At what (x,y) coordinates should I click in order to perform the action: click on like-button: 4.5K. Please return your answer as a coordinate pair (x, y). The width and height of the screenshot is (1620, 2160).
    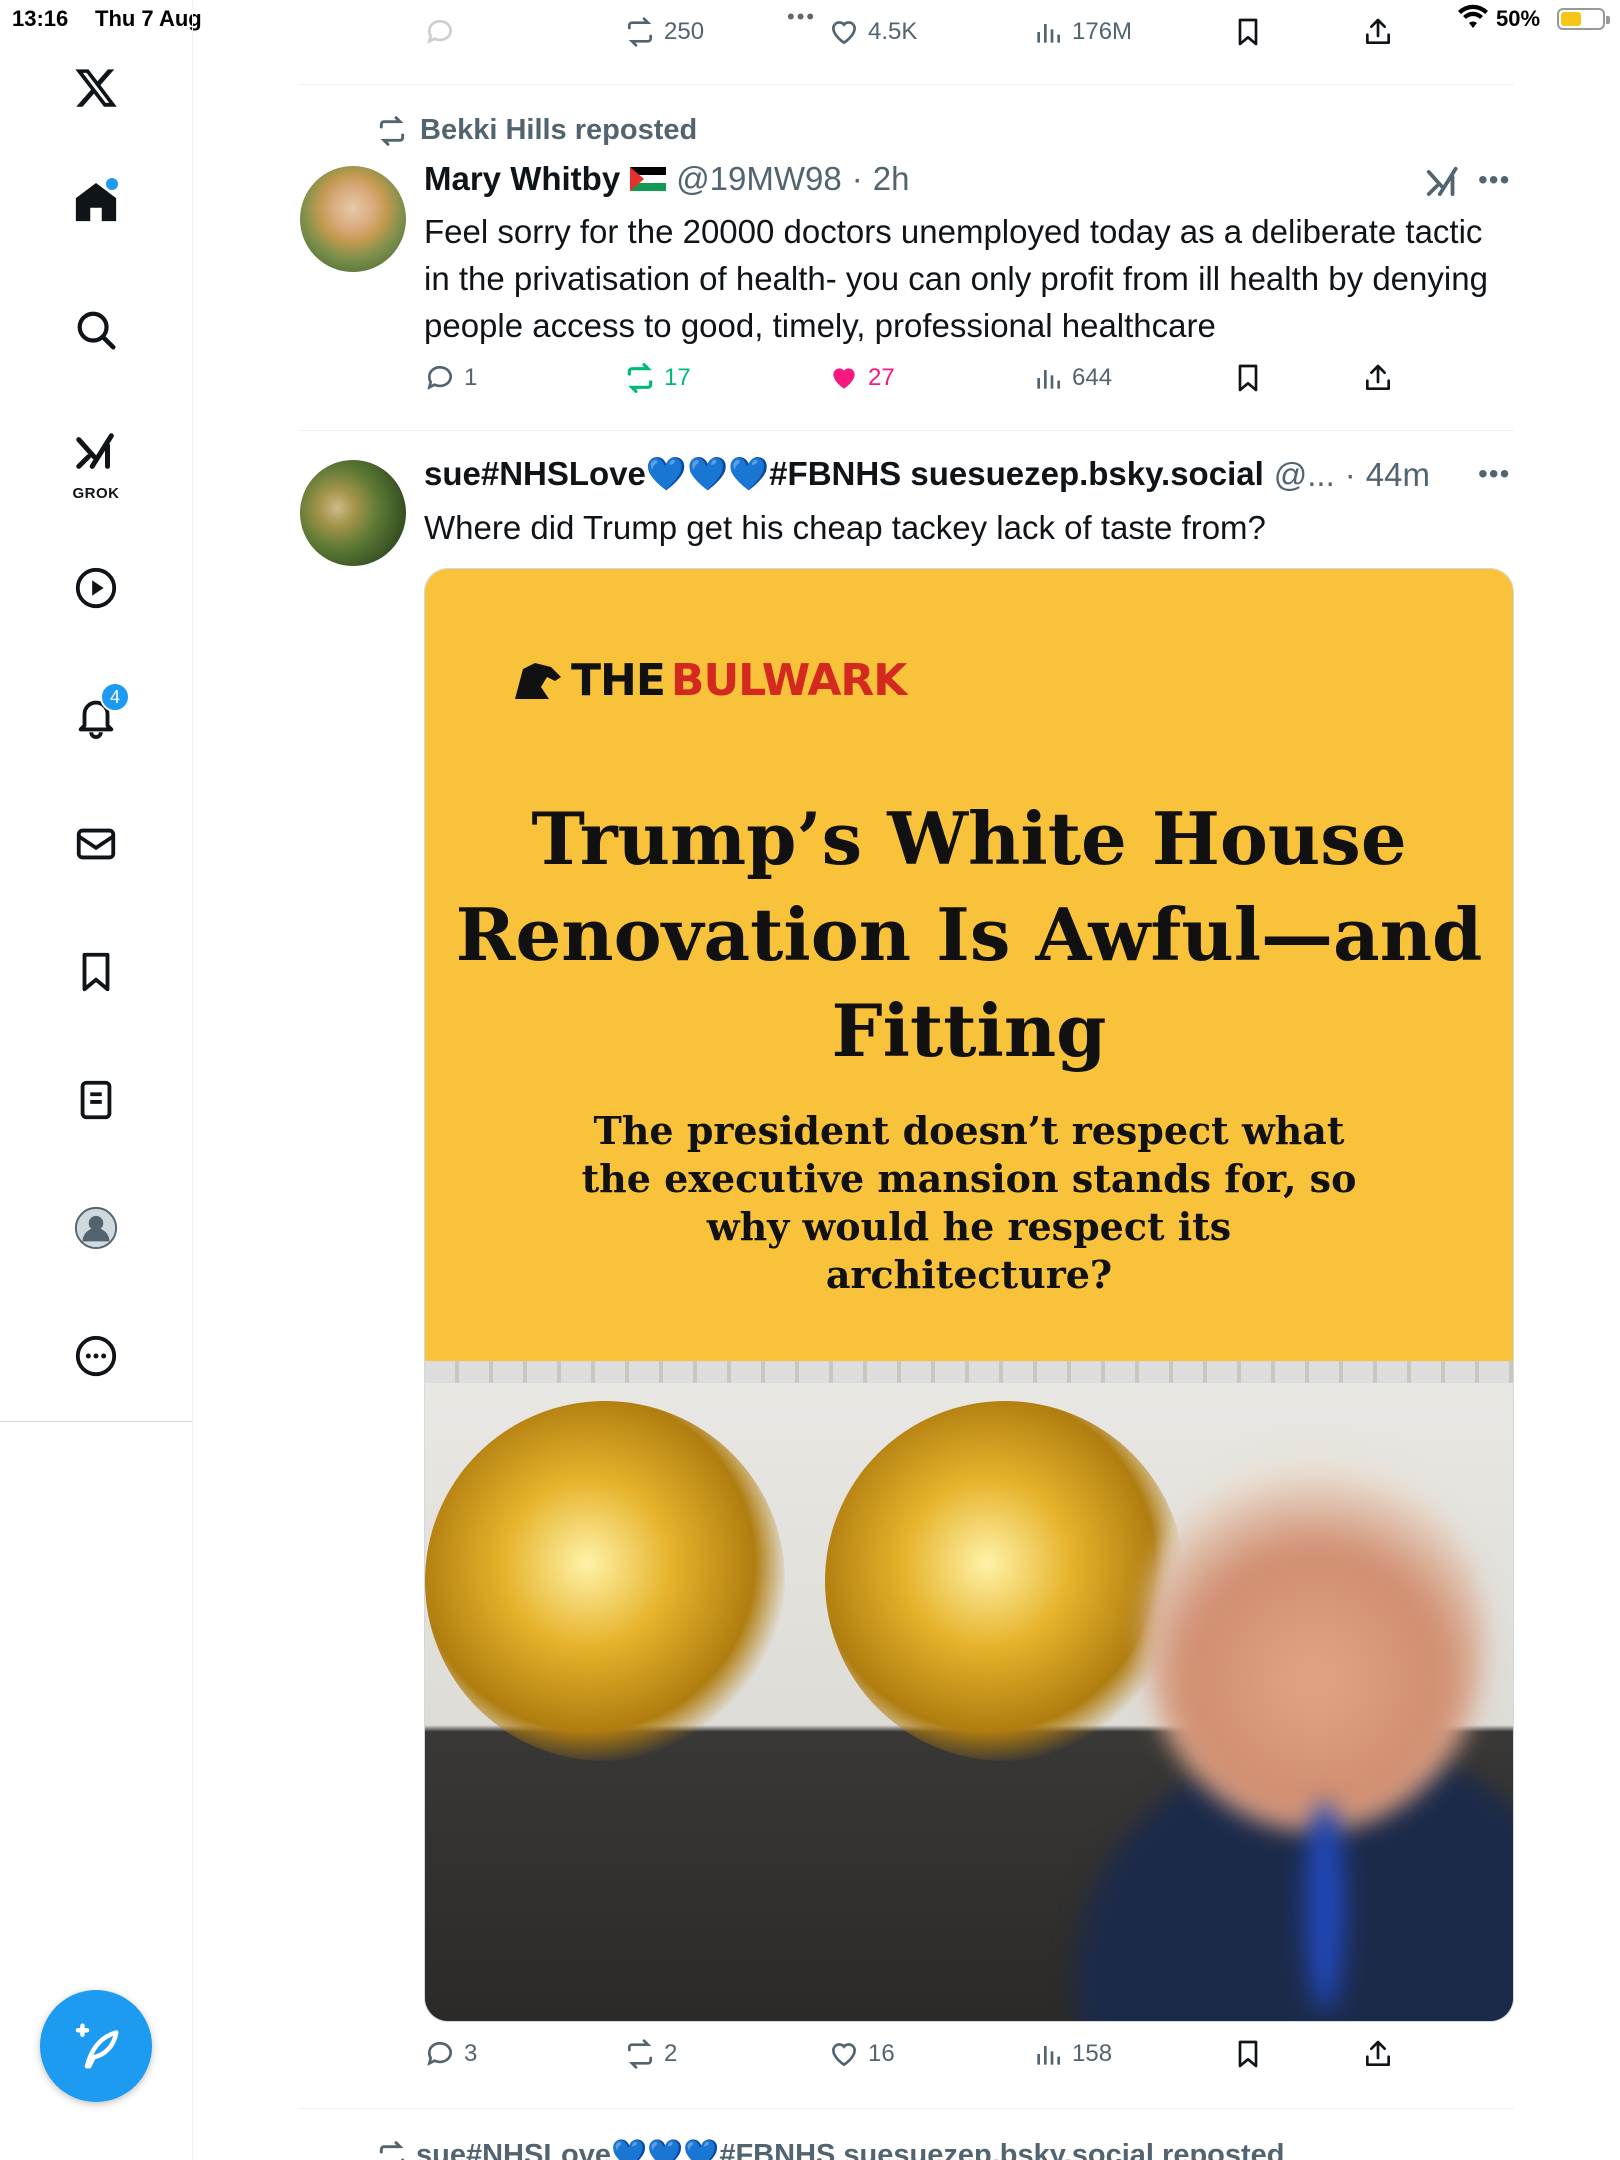
    Looking at the image, I should click on (872, 32).